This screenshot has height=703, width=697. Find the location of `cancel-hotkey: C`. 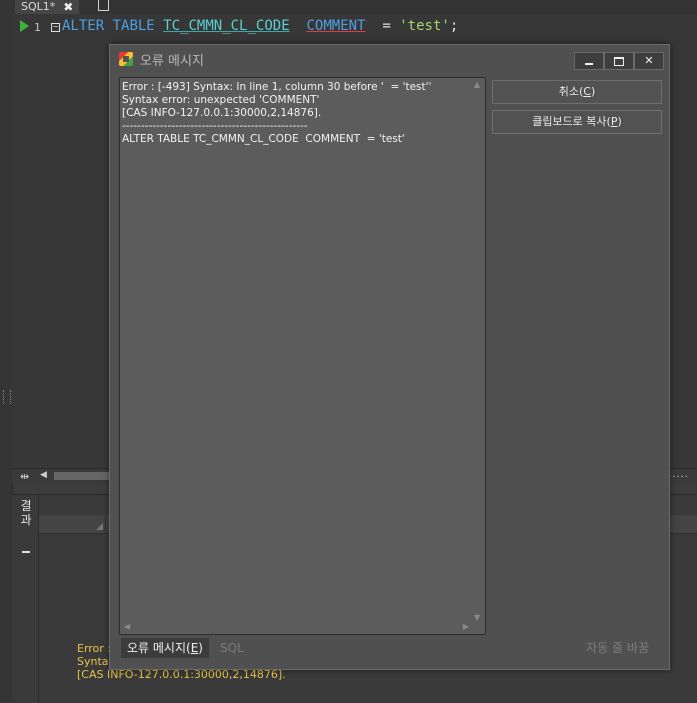

cancel-hotkey: C is located at coordinates (587, 91).